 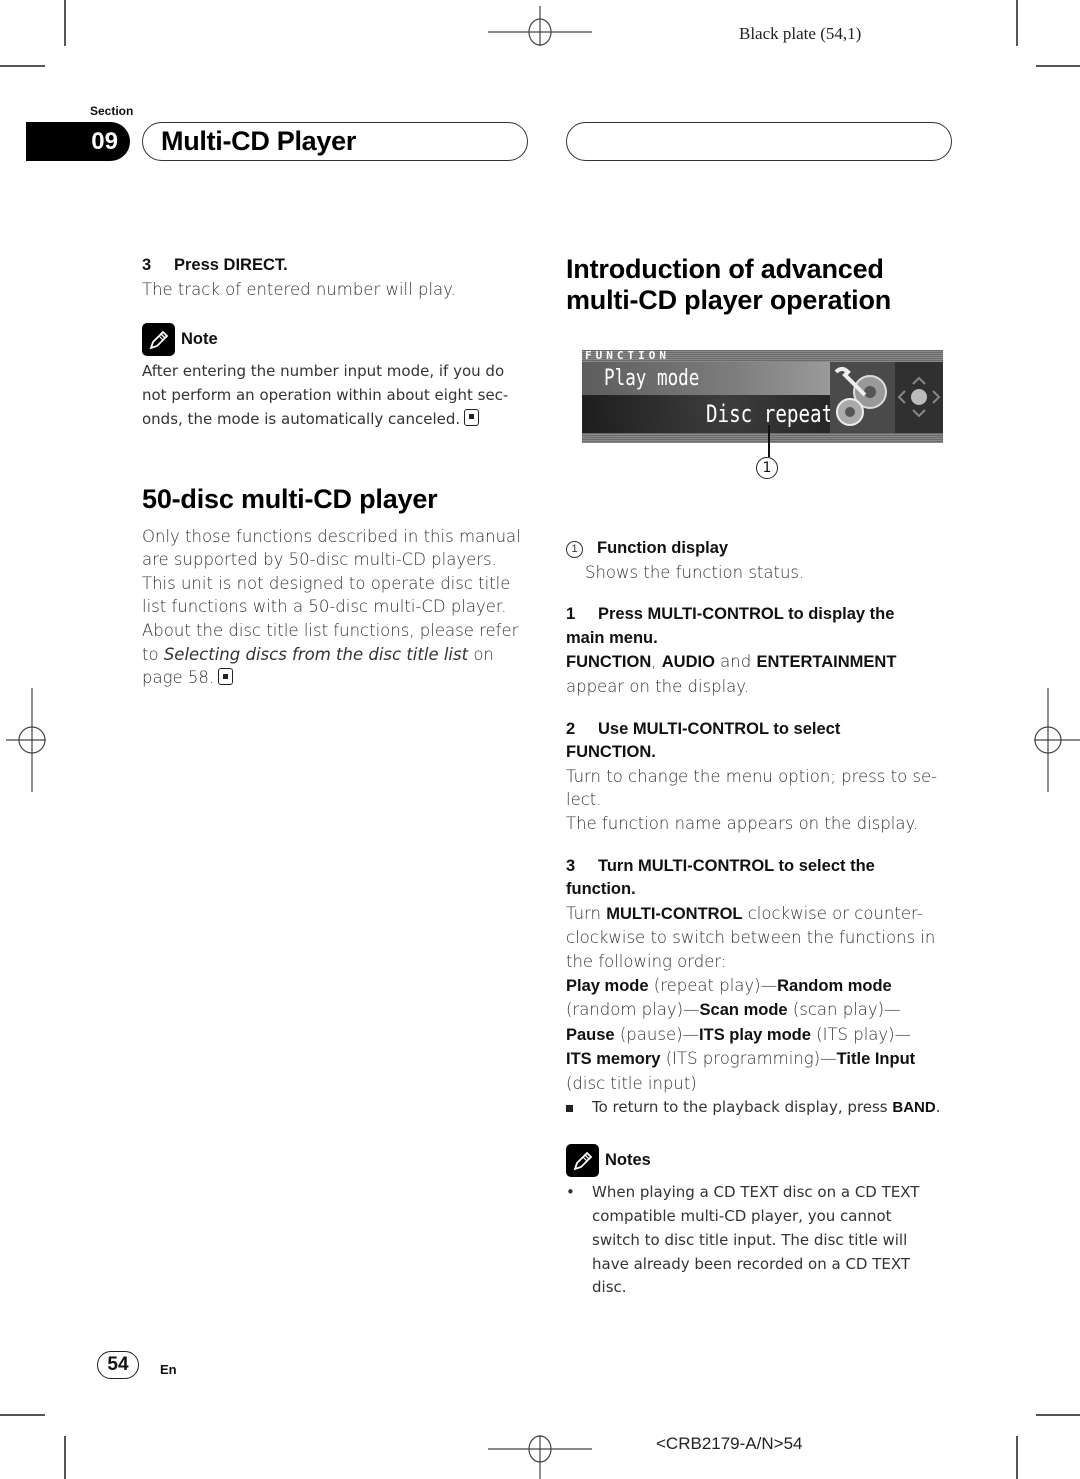 What do you see at coordinates (761, 741) in the screenshot?
I see `step-2-heading: 2 Use MULTI-CONTROL to select FUNCTION.` at bounding box center [761, 741].